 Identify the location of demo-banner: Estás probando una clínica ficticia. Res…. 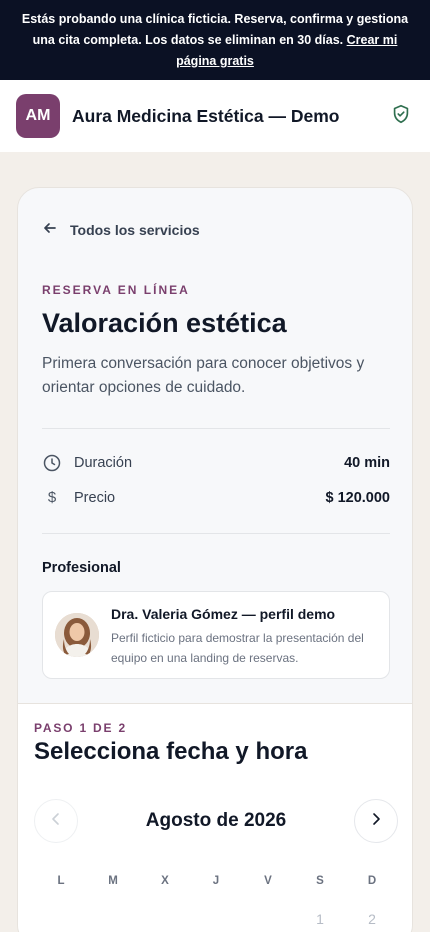
(215, 40).